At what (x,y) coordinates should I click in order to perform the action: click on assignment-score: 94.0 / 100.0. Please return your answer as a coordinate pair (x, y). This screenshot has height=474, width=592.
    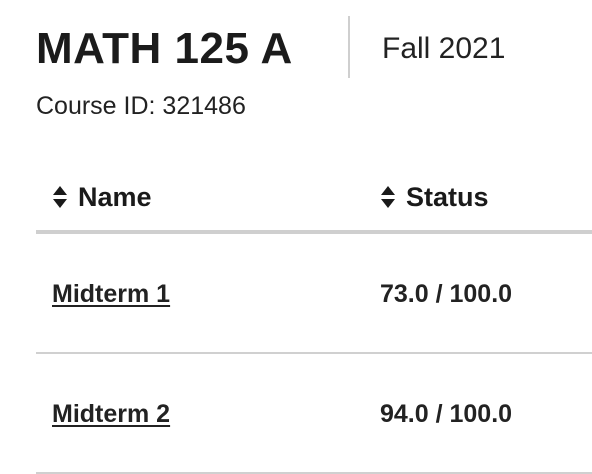
    Looking at the image, I should click on (446, 414).